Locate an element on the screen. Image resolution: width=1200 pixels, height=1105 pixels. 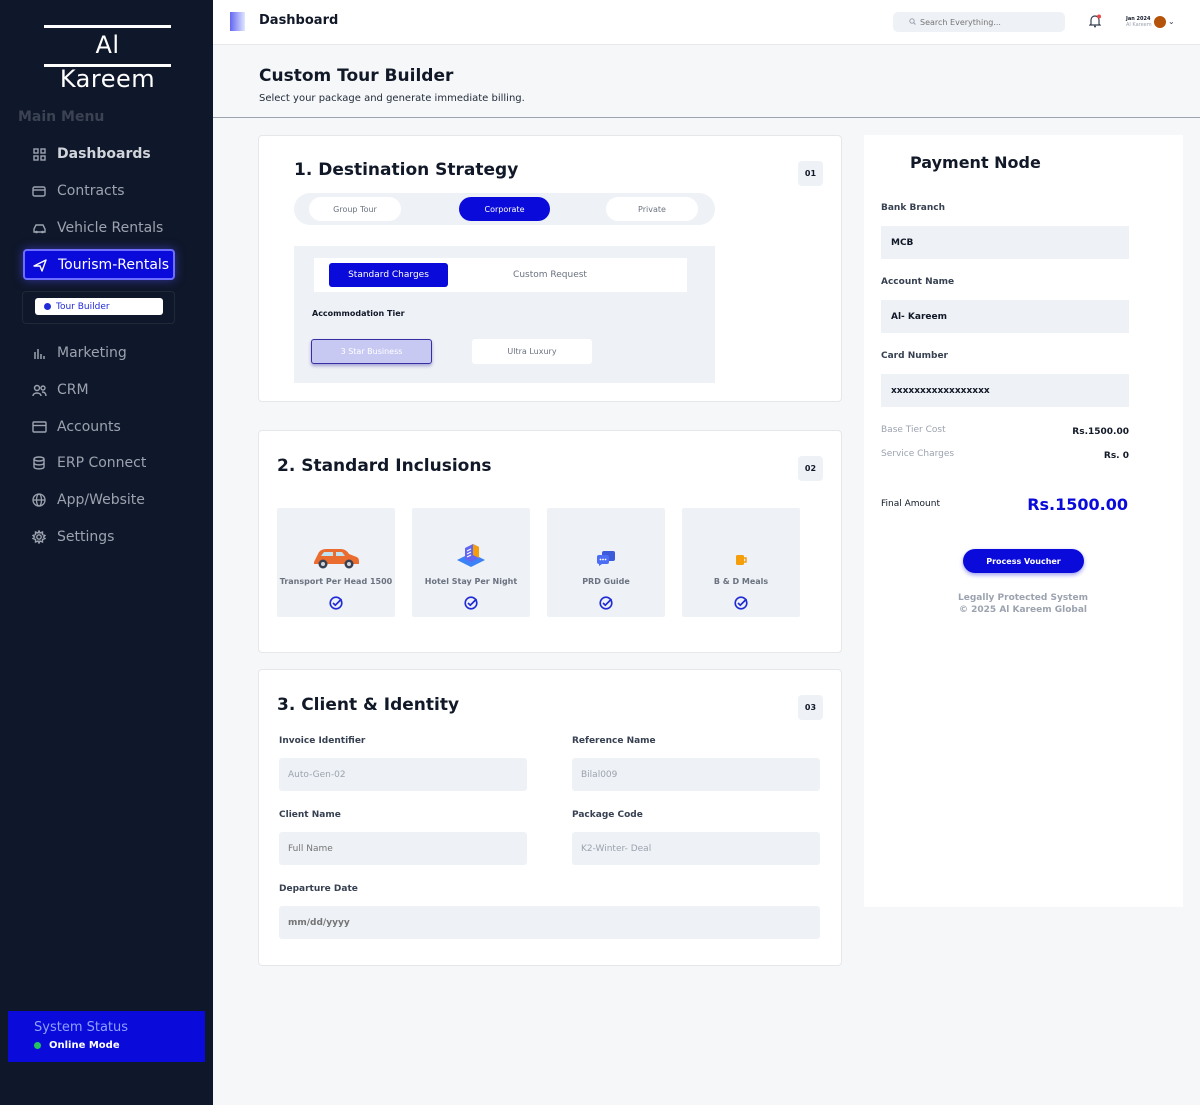
sidebar-item-settings: Settings is located at coordinates (99, 537).